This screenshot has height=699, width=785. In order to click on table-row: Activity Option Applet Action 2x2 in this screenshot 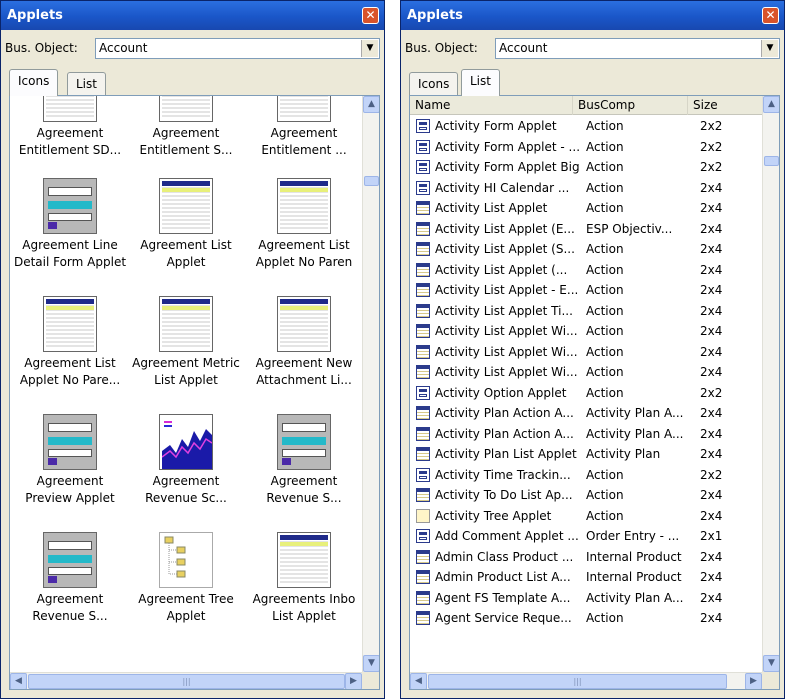, I will do `click(586, 393)`.